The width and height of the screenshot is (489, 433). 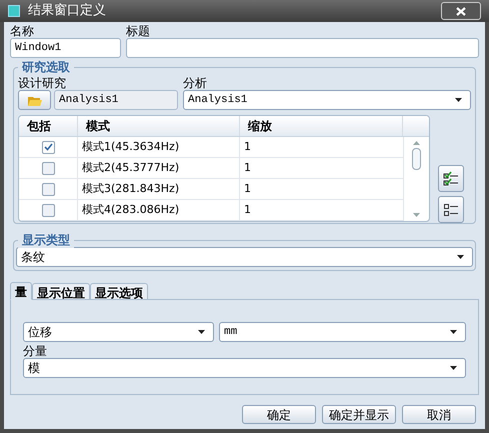 What do you see at coordinates (42, 83) in the screenshot?
I see `field-label: 设计研究` at bounding box center [42, 83].